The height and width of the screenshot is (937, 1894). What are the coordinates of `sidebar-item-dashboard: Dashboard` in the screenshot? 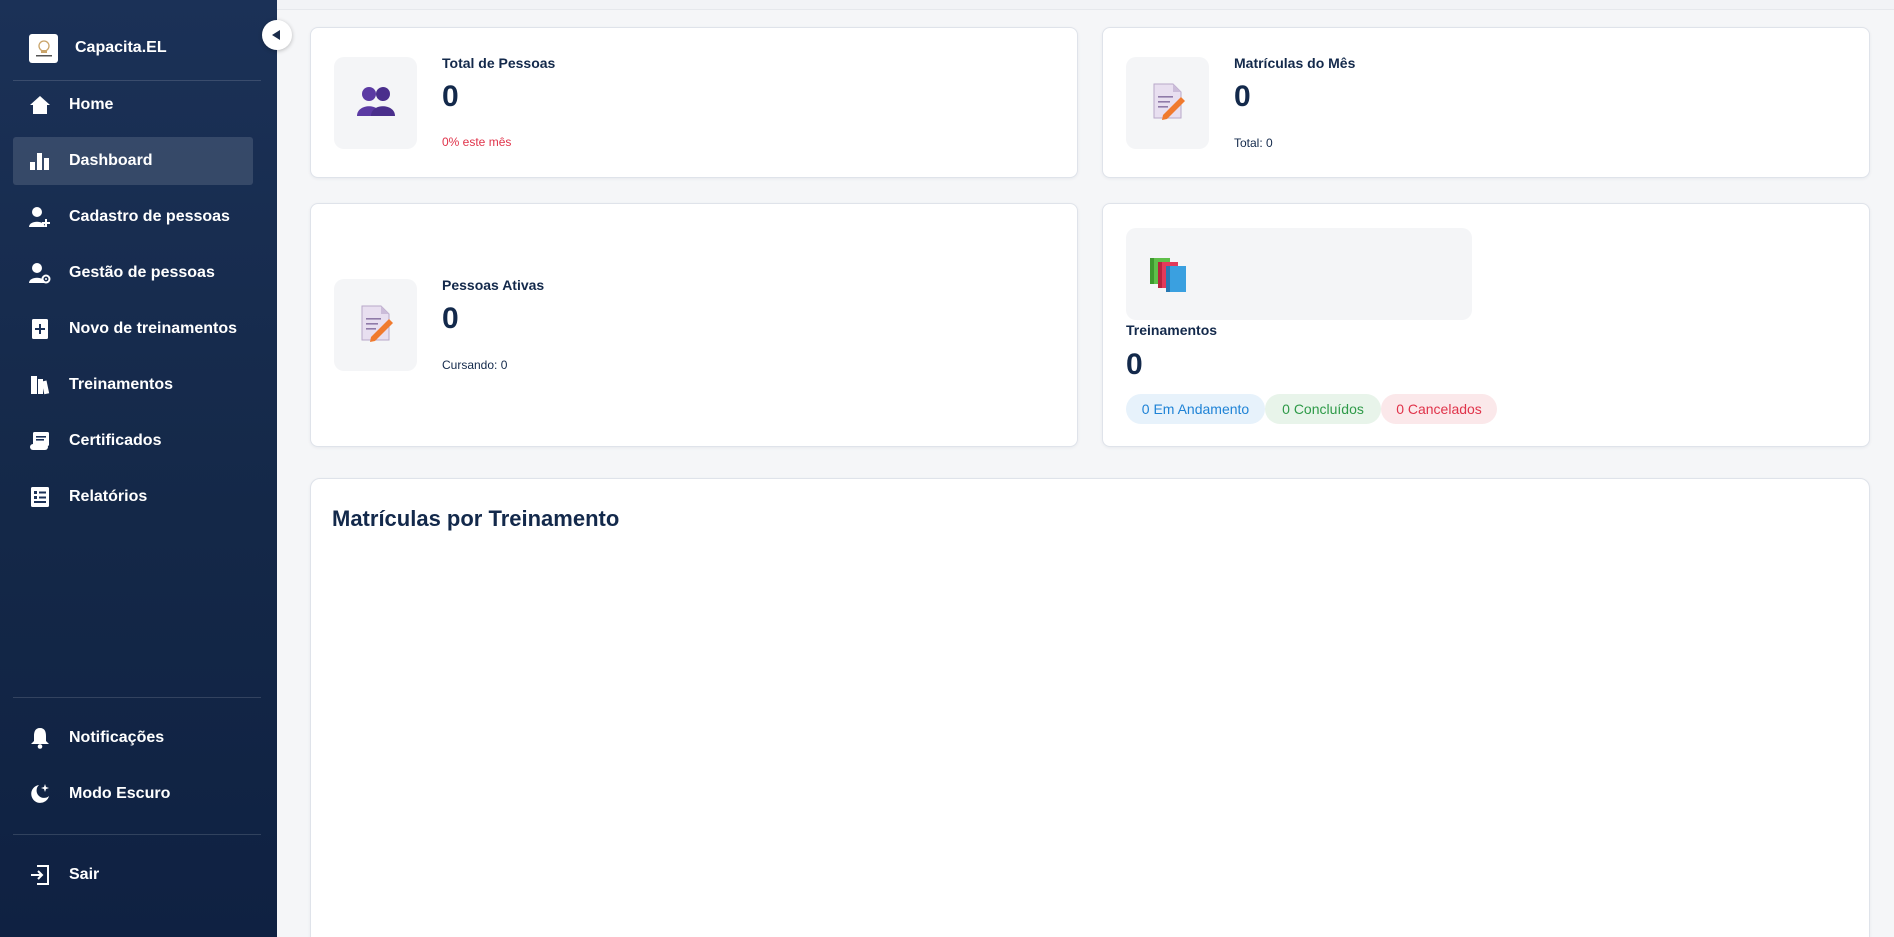 It's located at (133, 161).